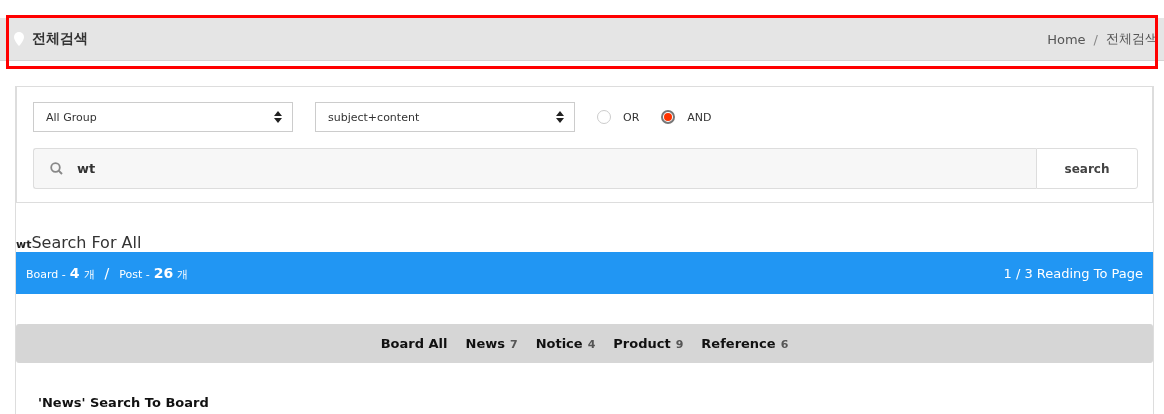 The image size is (1164, 414). I want to click on section-title: 'News' Search To Board, so click(124, 402).